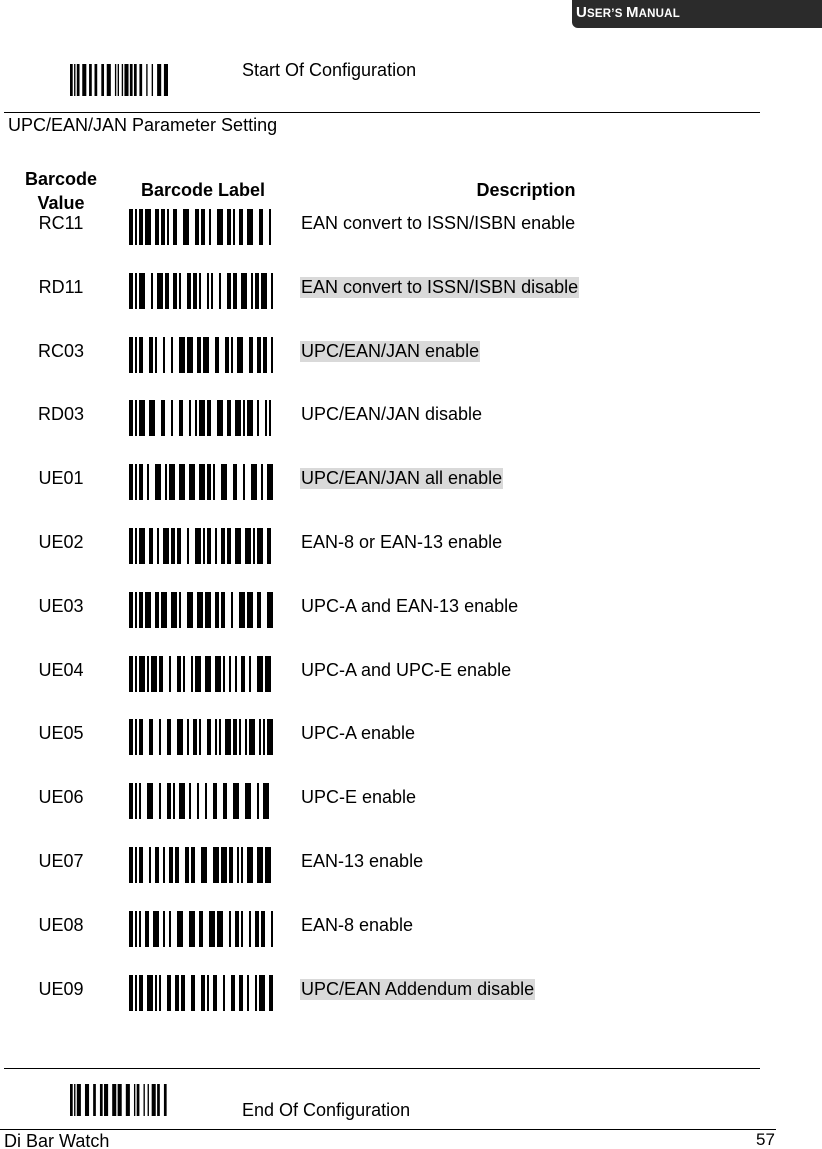  What do you see at coordinates (61, 191) in the screenshot?
I see `column-header-value: Barcode Value` at bounding box center [61, 191].